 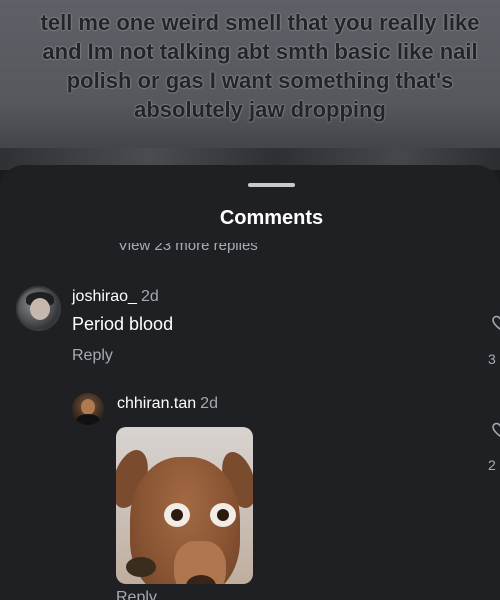 I want to click on comment-author: chhiran.tan 2d, so click(x=167, y=404).